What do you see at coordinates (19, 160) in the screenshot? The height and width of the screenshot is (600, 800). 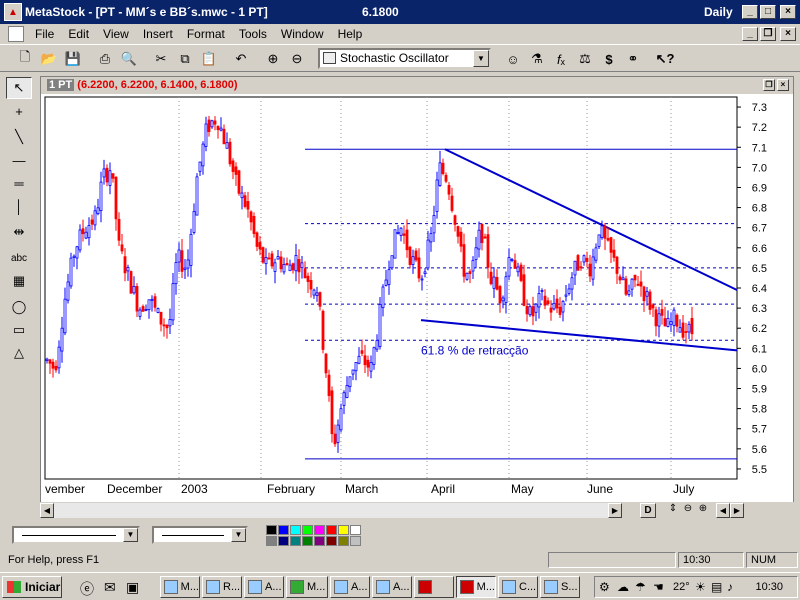 I see `horizontal-line-icon: —` at bounding box center [19, 160].